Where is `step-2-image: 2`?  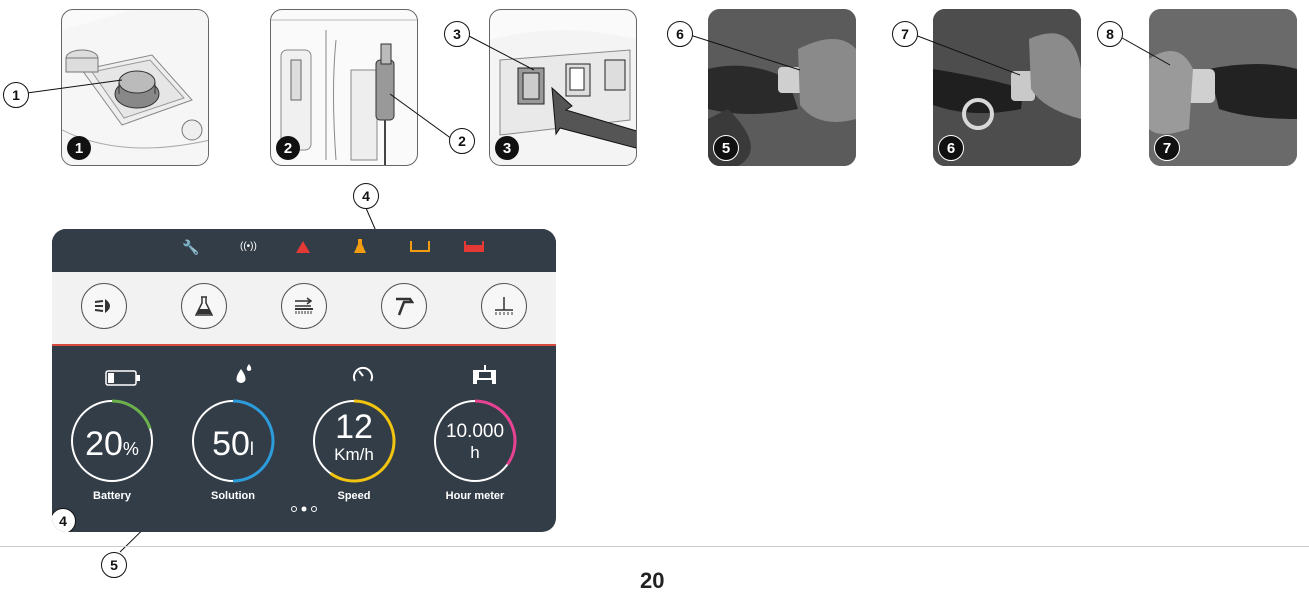
step-2-image: 2 is located at coordinates (344, 87).